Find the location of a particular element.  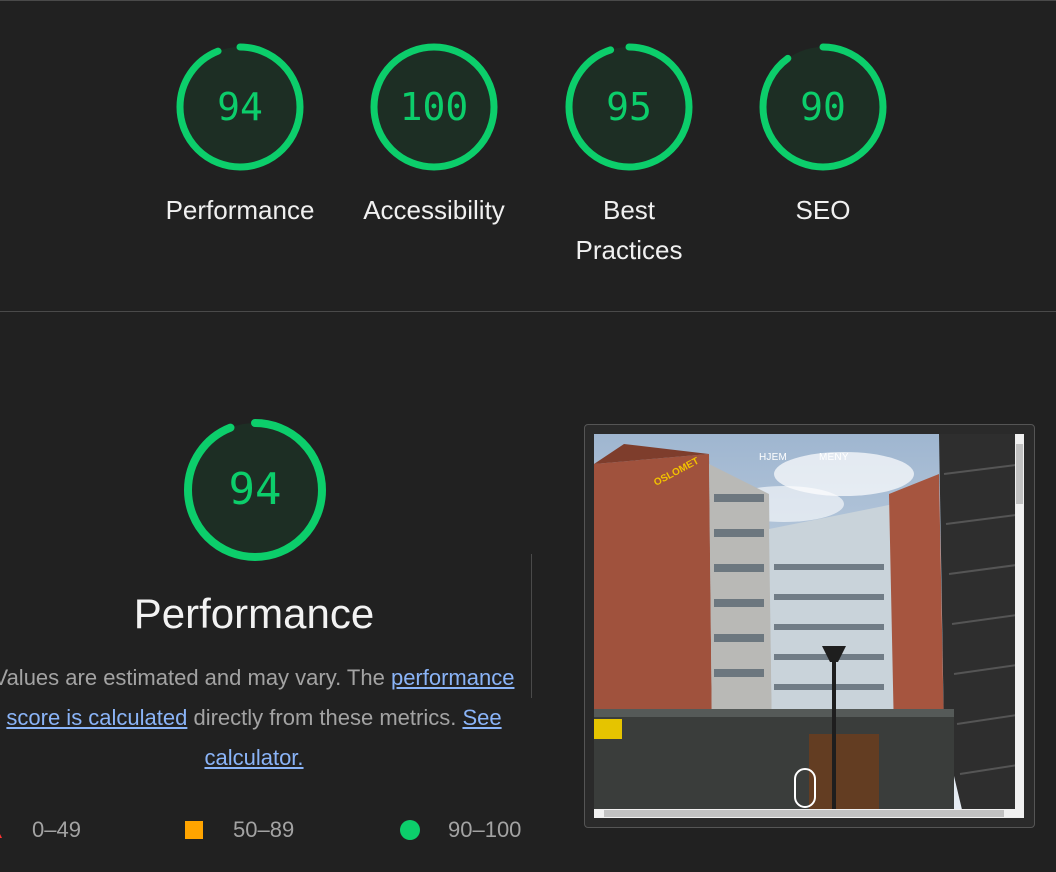

vertical-scrollbar is located at coordinates (1019, 621).